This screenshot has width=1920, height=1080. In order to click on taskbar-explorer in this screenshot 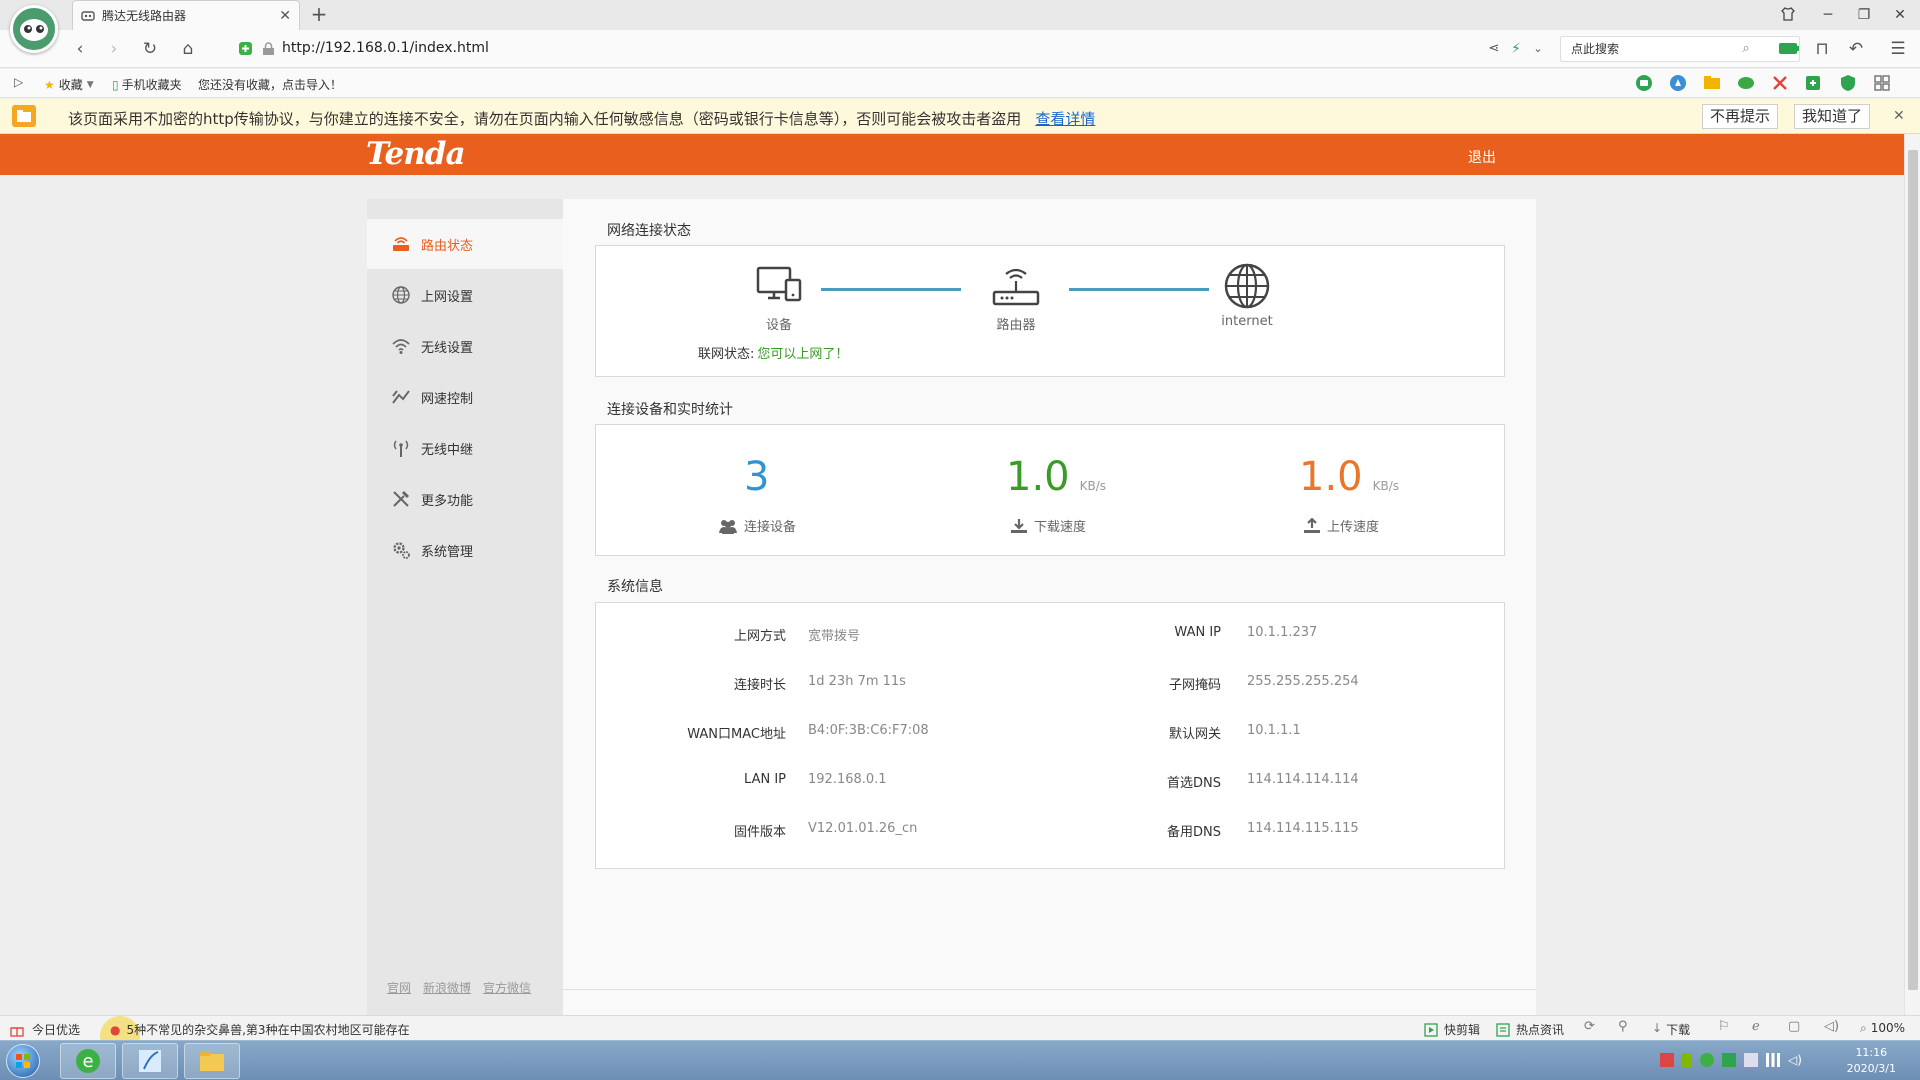, I will do `click(212, 1061)`.